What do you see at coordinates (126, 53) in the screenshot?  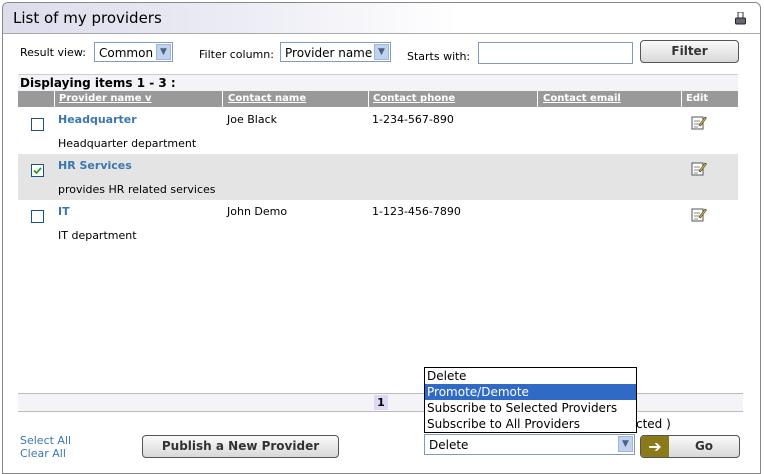 I see `result-view-value: Common` at bounding box center [126, 53].